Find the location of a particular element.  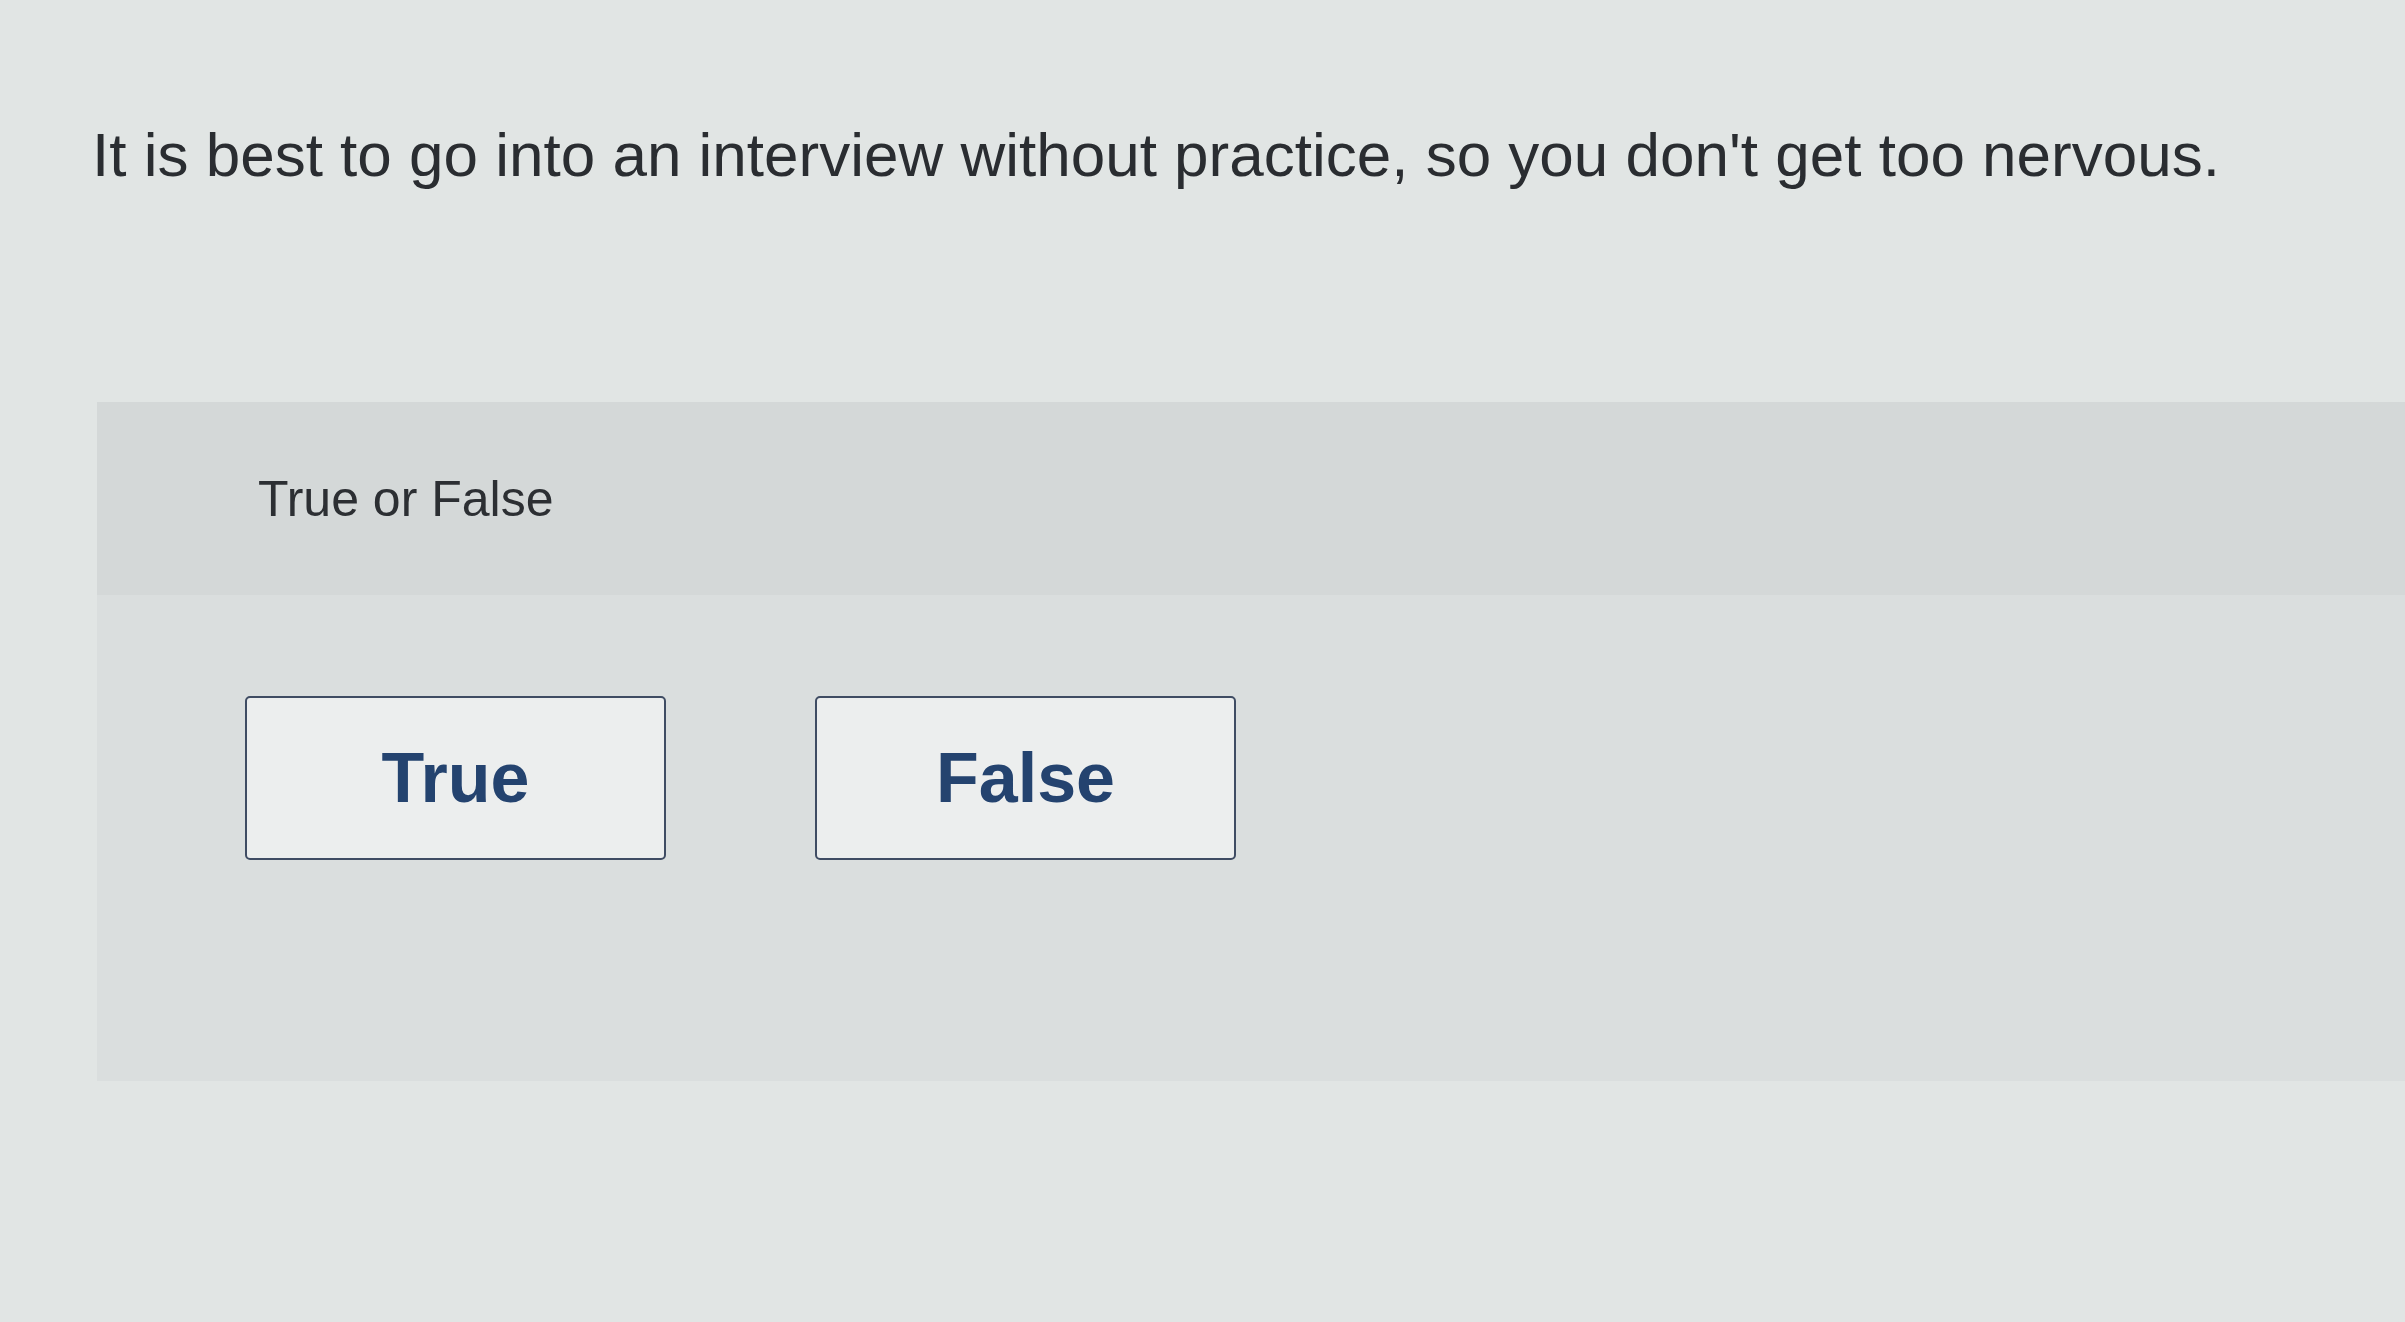

question-text: It is best to go into an interview without practice, so you don't get too nervous. is located at coordinates (1156, 155).